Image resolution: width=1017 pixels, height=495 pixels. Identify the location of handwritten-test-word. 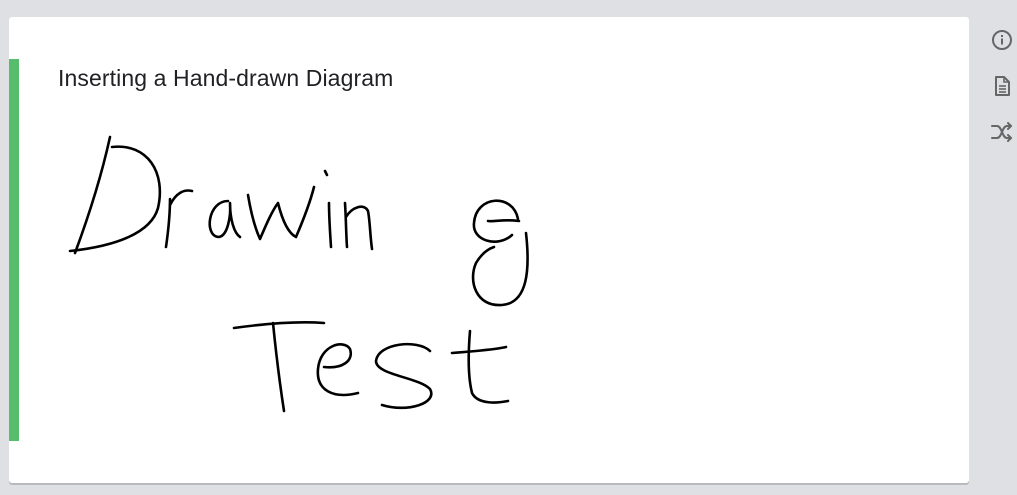
(371, 366).